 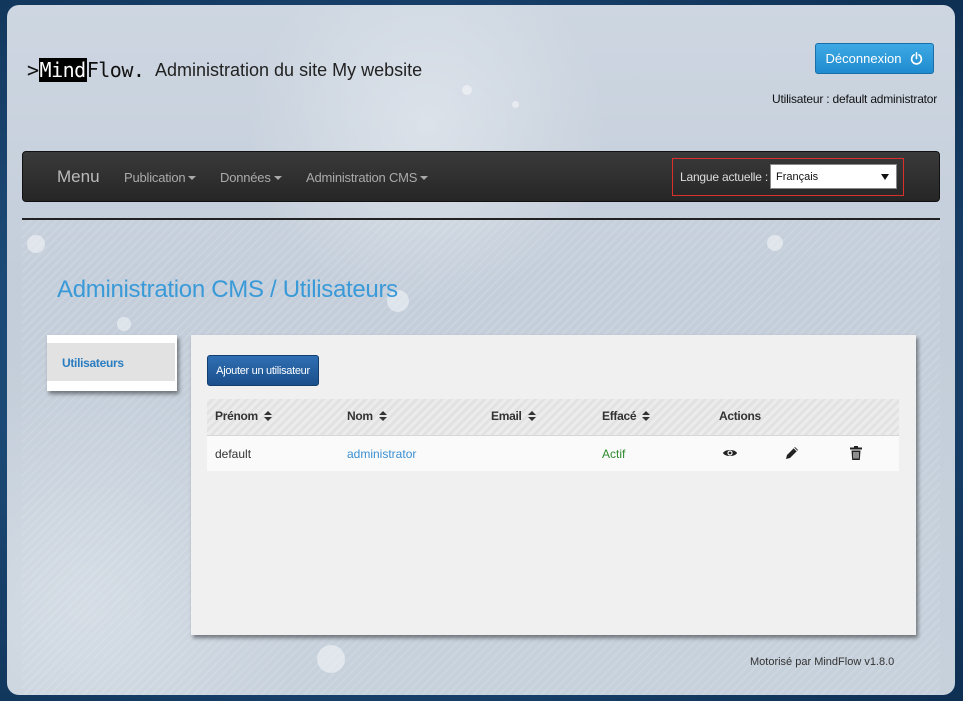 I want to click on column-header-actions: Actions, so click(x=740, y=416).